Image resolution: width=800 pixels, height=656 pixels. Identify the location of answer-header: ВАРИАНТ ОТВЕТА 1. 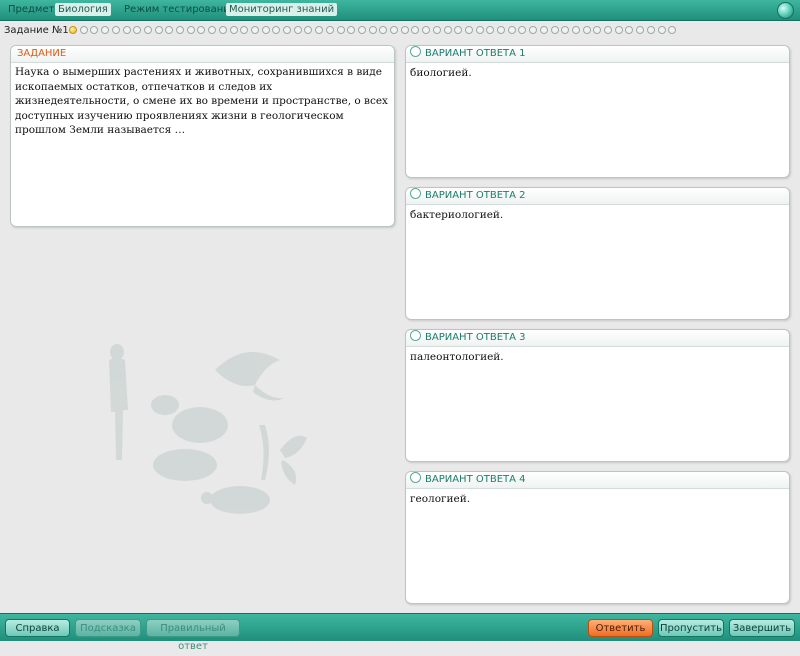
(475, 53).